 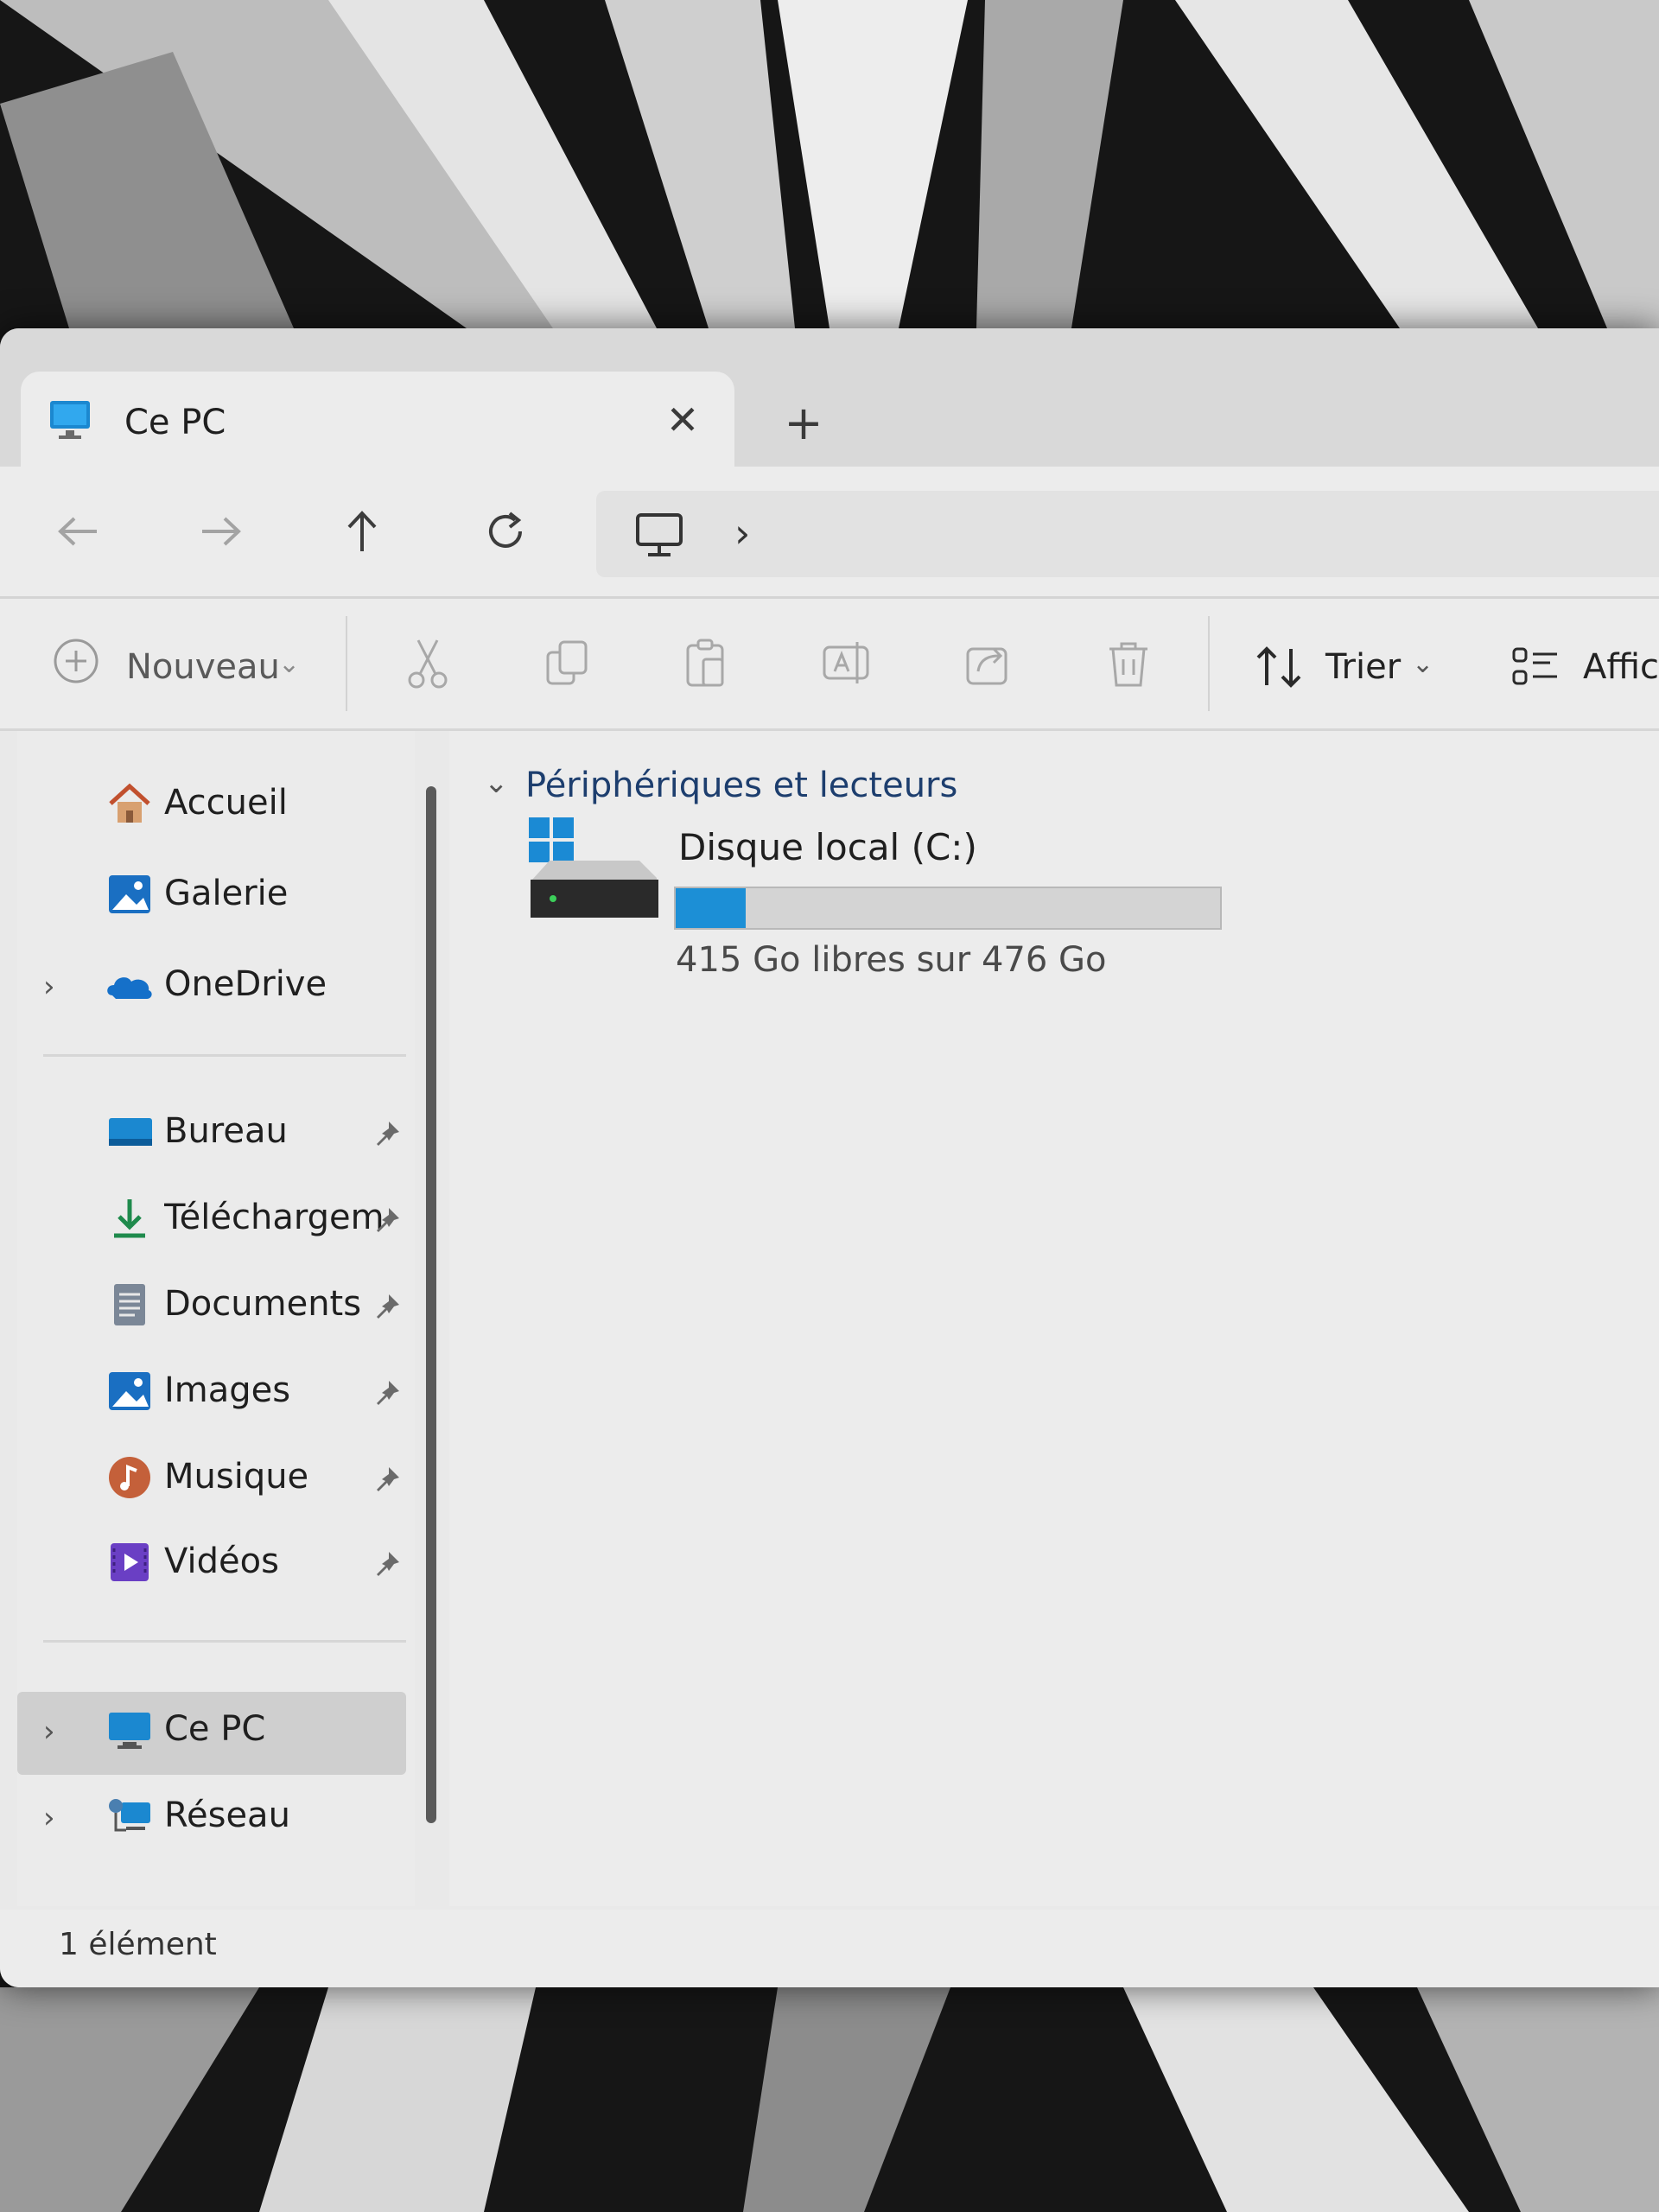 I want to click on new-tab-button: +, so click(x=804, y=423).